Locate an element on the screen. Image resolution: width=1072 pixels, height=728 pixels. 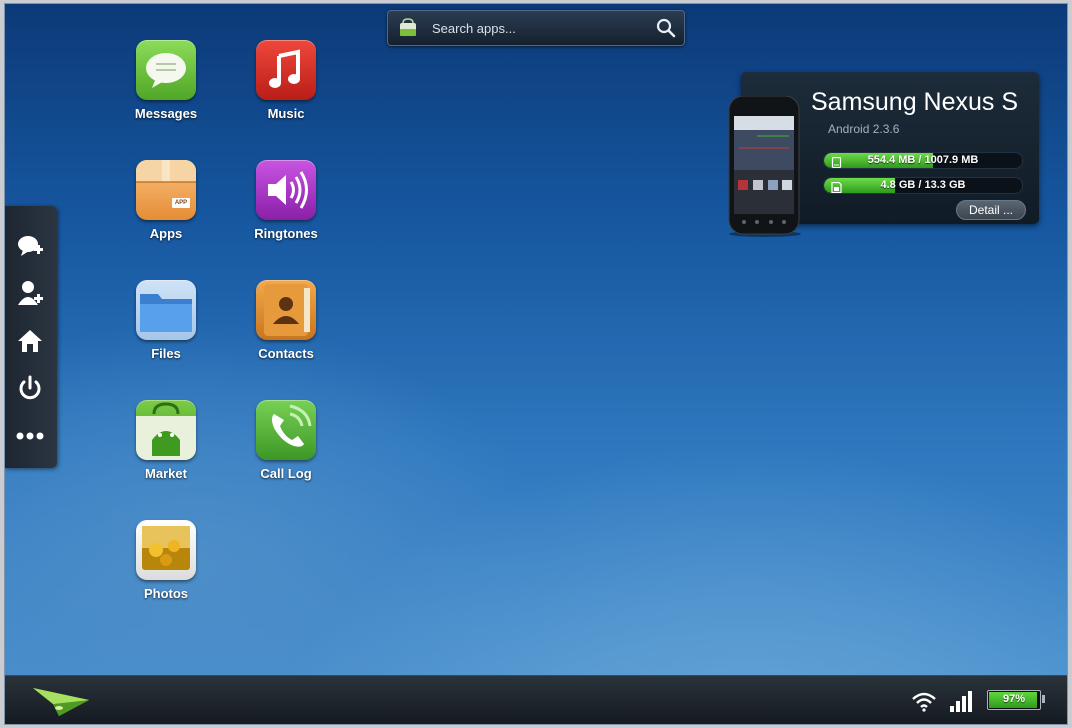
phone-storage-bar: 554.4 MB / 1007.9 MB is located at coordinates (923, 160).